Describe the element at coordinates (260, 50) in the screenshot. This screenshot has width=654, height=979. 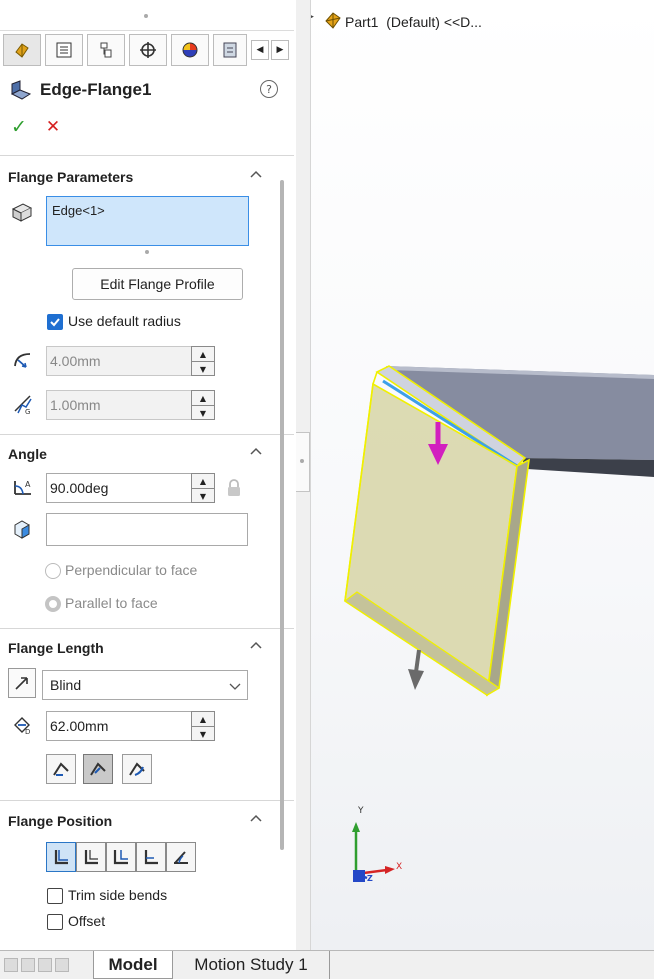
I see `tabs-scroll-left-button: ◀` at that location.